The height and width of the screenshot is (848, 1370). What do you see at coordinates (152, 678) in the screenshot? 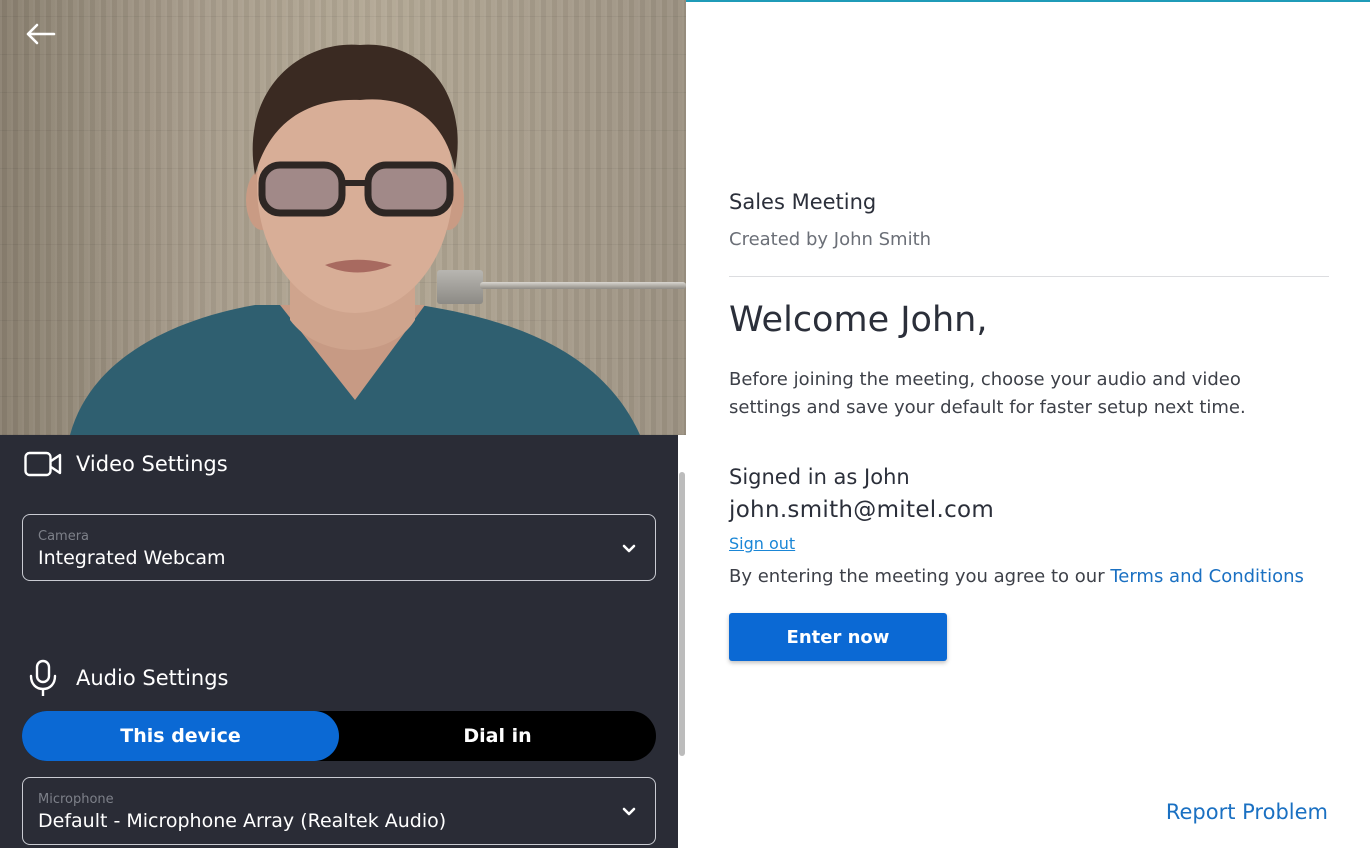
I see `audio-settings-title: Audio Settings` at bounding box center [152, 678].